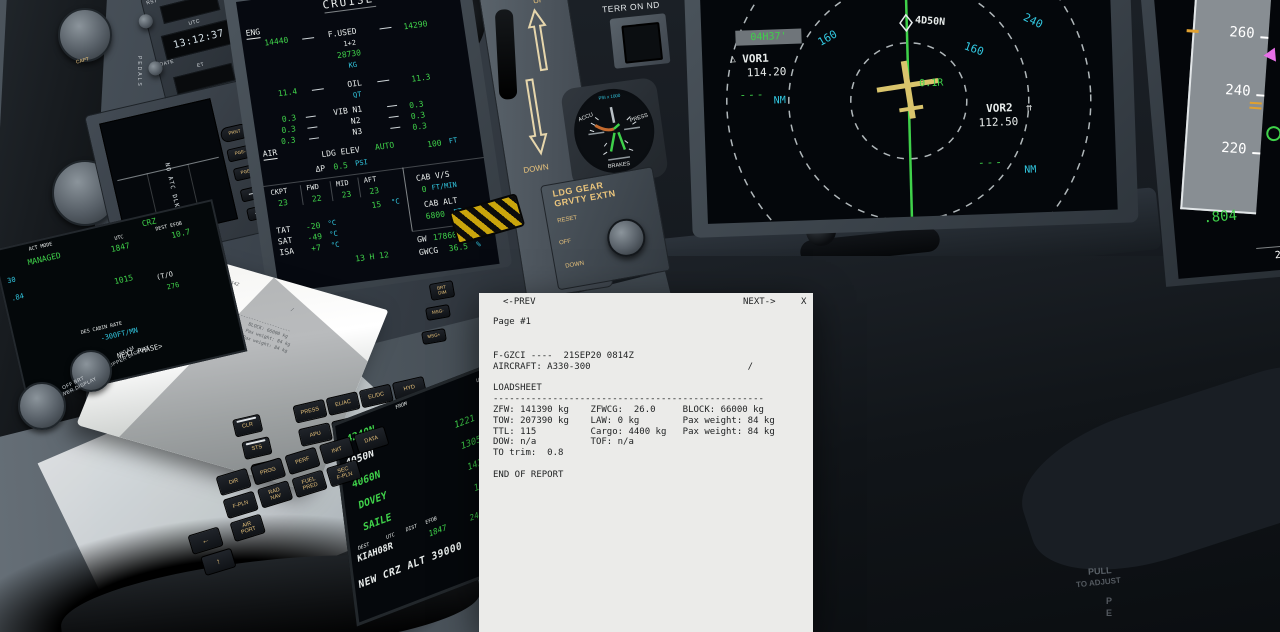 The height and width of the screenshot is (632, 1280). What do you see at coordinates (344, 473) in the screenshot?
I see `mcdu-key-secfpln: SEC F-PLN` at bounding box center [344, 473].